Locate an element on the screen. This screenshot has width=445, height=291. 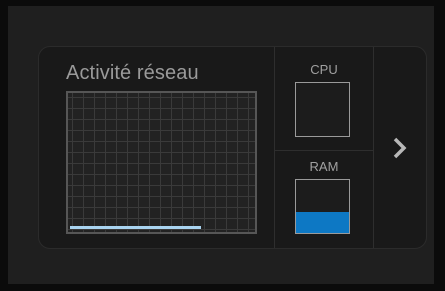
next-button is located at coordinates (400, 147).